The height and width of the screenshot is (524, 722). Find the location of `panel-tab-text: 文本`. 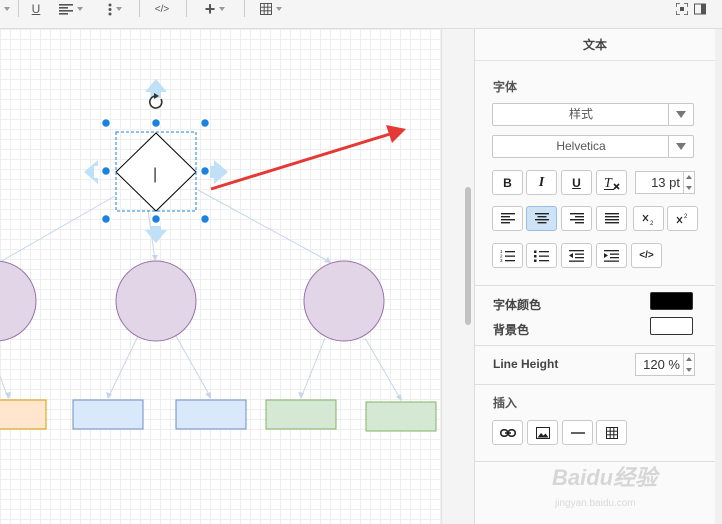

panel-tab-text: 文本 is located at coordinates (595, 45).